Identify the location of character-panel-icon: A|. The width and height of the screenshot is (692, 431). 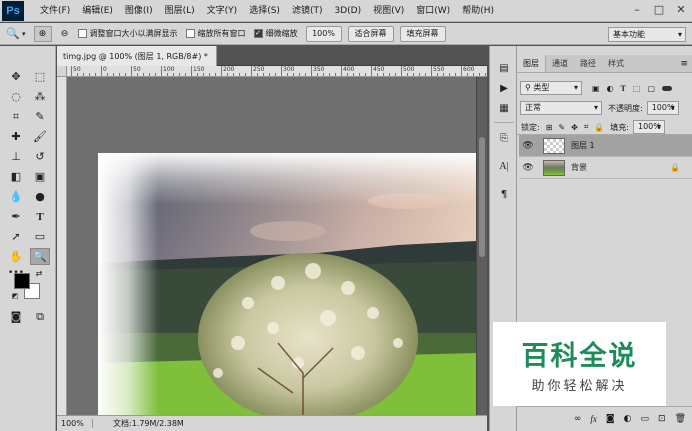
(504, 166).